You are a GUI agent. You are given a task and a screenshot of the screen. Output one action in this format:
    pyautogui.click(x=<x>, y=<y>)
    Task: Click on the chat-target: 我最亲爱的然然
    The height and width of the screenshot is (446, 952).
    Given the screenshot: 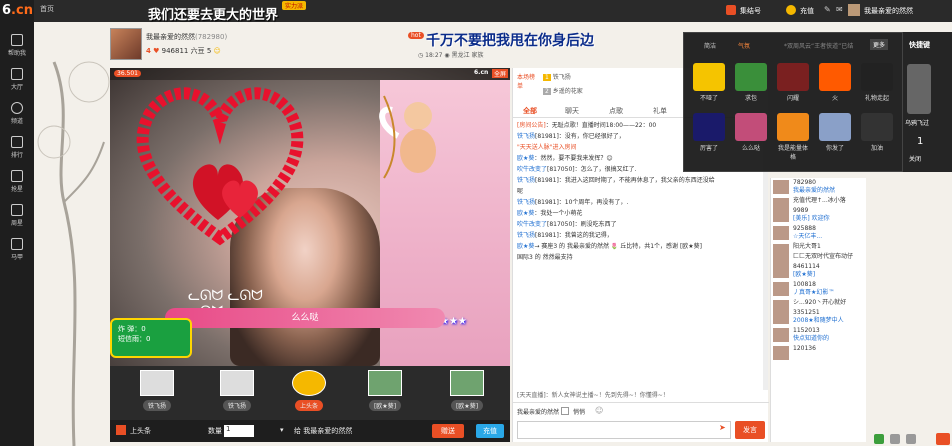 What is the action you would take?
    pyautogui.click(x=538, y=411)
    